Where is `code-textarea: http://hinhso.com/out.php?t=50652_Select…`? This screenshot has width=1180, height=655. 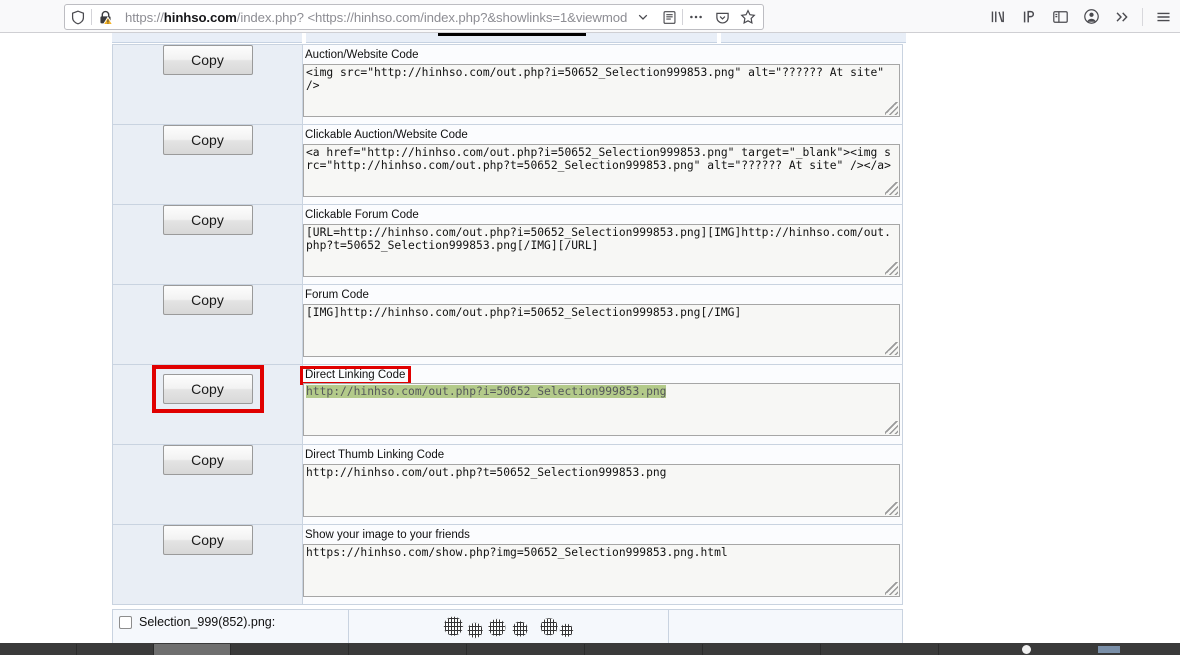 code-textarea: http://hinhso.com/out.php?t=50652_Select… is located at coordinates (601, 490).